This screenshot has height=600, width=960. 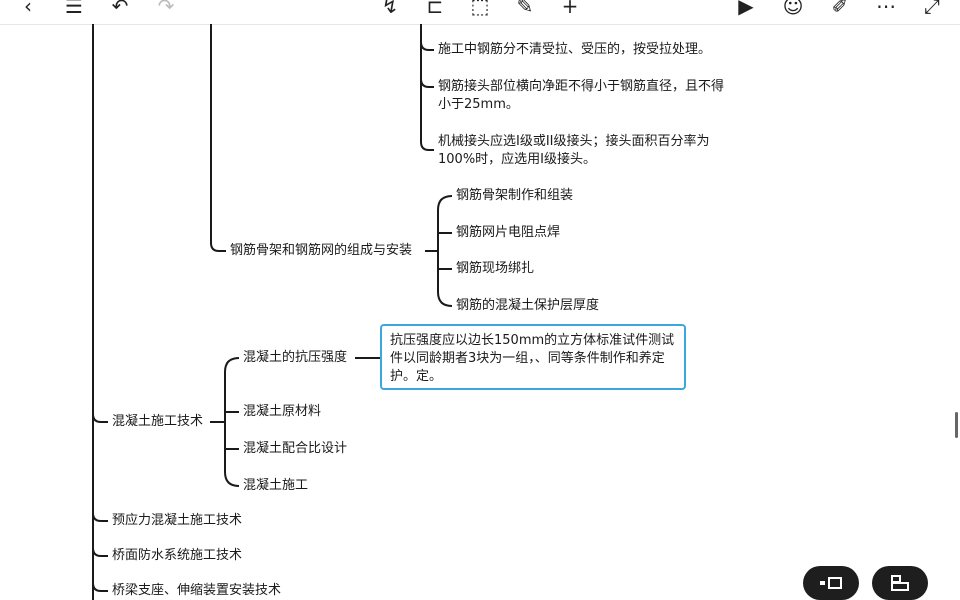 I want to click on topic-bearing-expansion-joint: 桥梁支座、伸缩装置安装技术, so click(x=196, y=591).